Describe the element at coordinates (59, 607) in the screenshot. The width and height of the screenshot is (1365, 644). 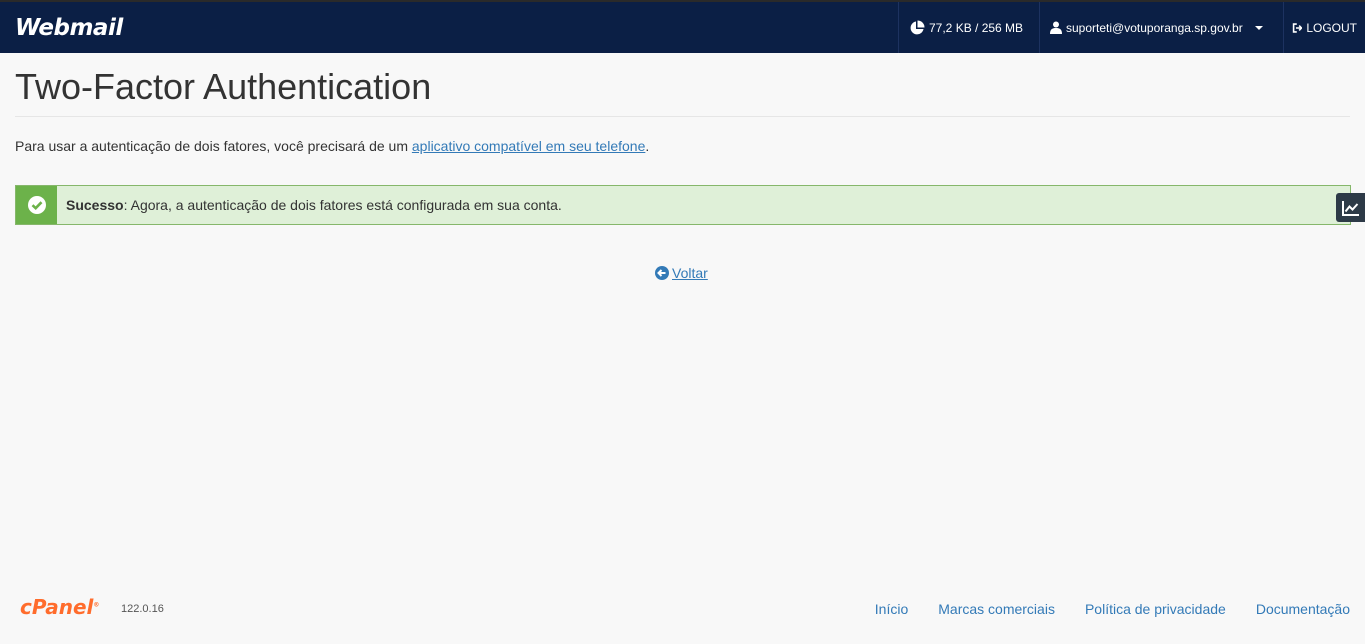
I see `cpanel-logo: cPanel®` at that location.